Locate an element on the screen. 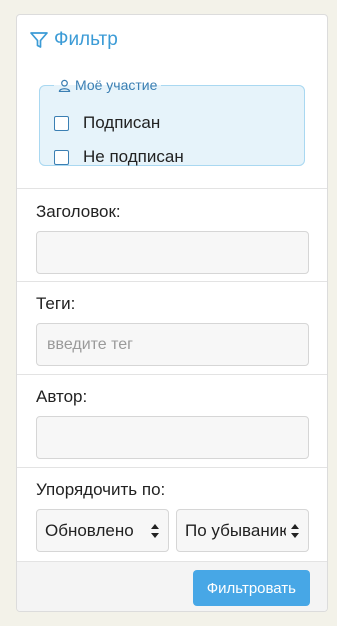 Image resolution: width=337 pixels, height=626 pixels. user-icon is located at coordinates (64, 85).